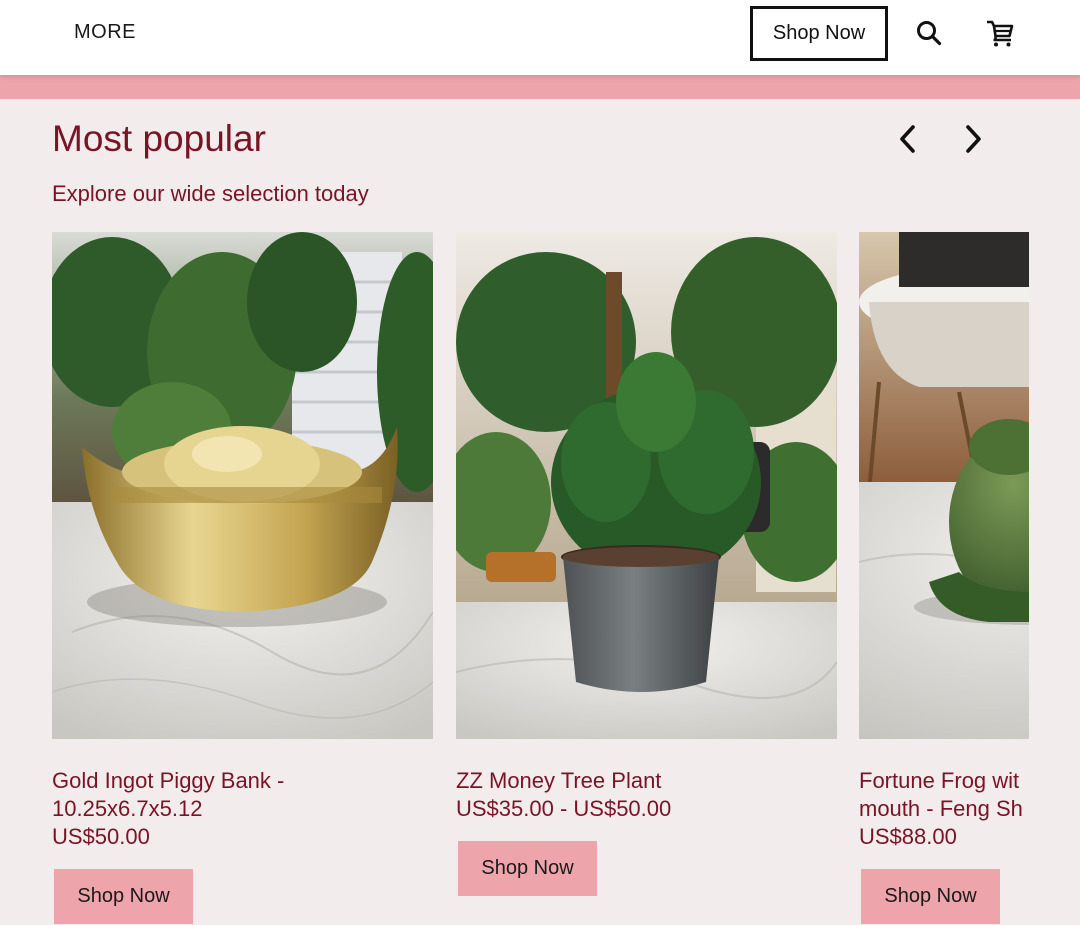 This screenshot has height=925, width=1080. Describe the element at coordinates (944, 795) in the screenshot. I see `product-name: Fortune Frog wit mouth - Feng Sh` at that location.